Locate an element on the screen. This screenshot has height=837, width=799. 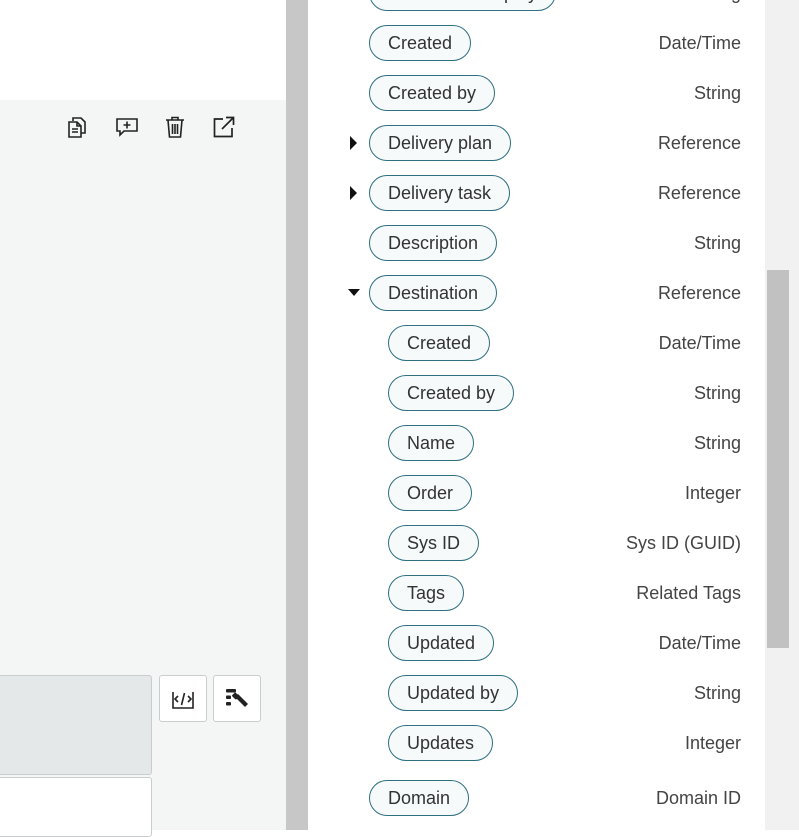
field-row: Description String is located at coordinates (536, 243).